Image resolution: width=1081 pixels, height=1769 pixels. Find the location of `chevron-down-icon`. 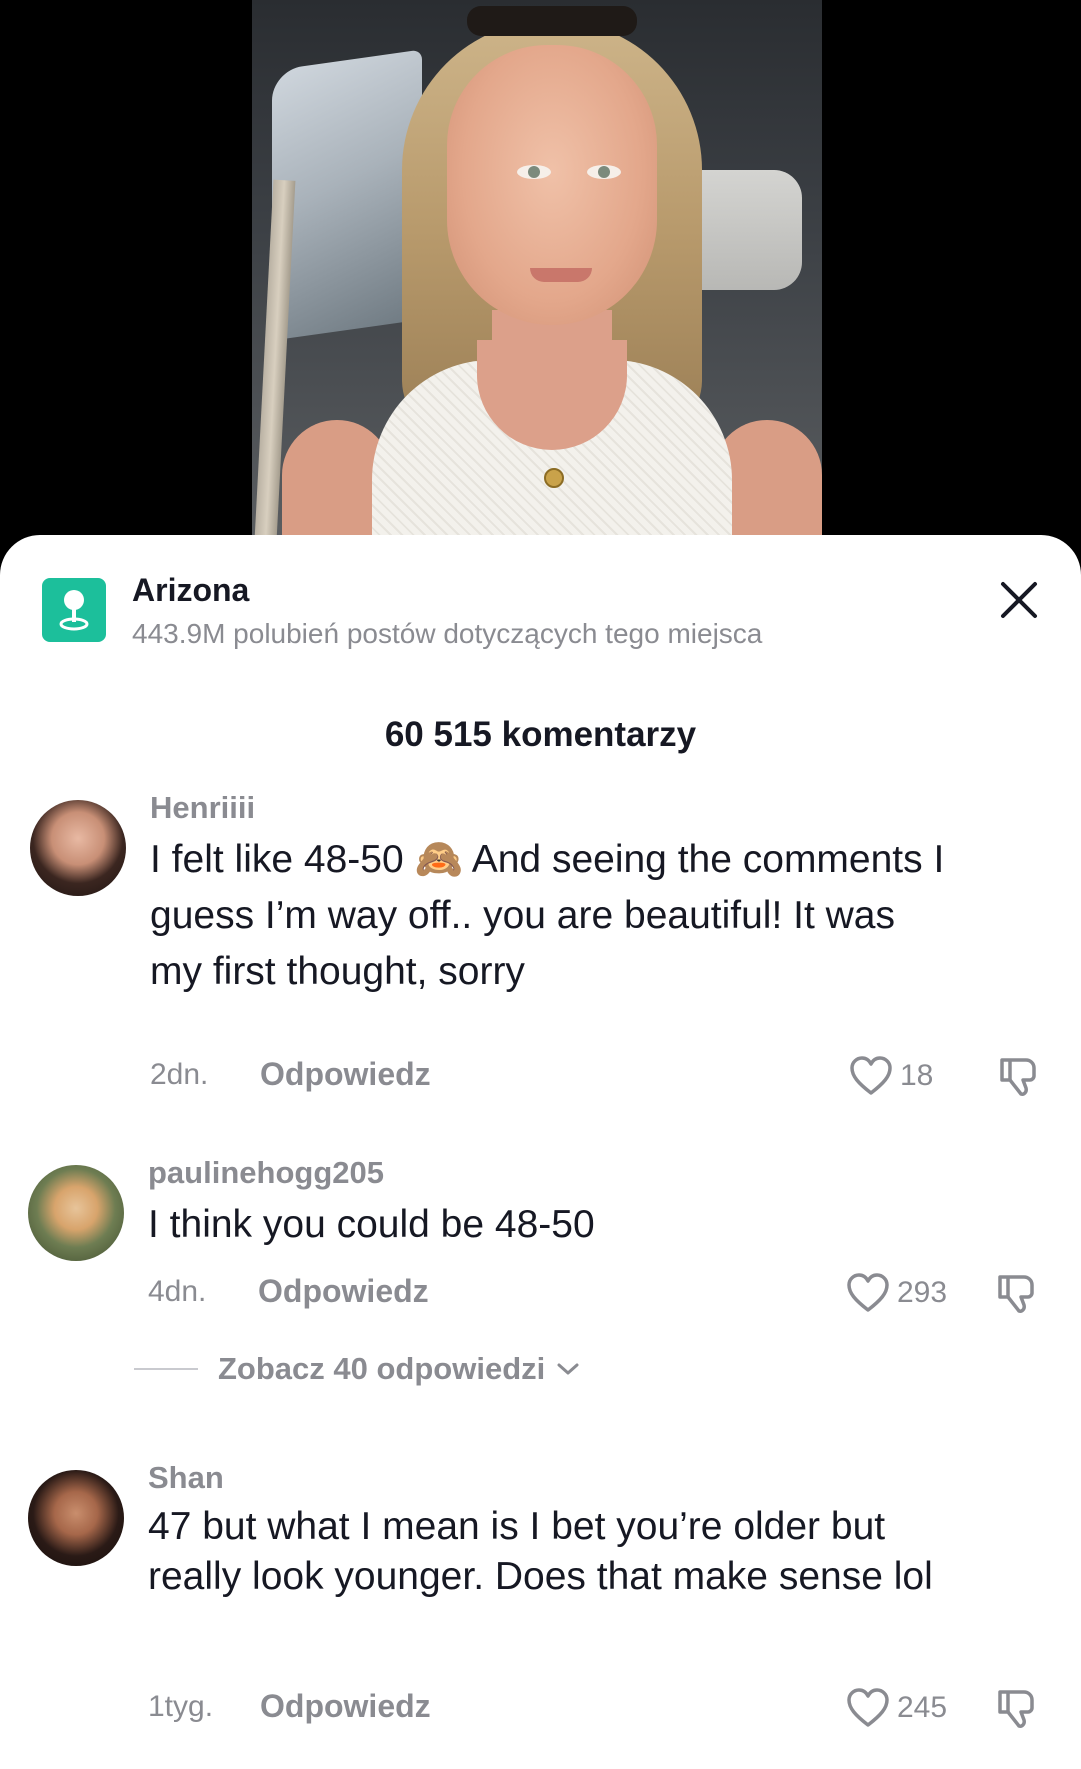

chevron-down-icon is located at coordinates (568, 1369).